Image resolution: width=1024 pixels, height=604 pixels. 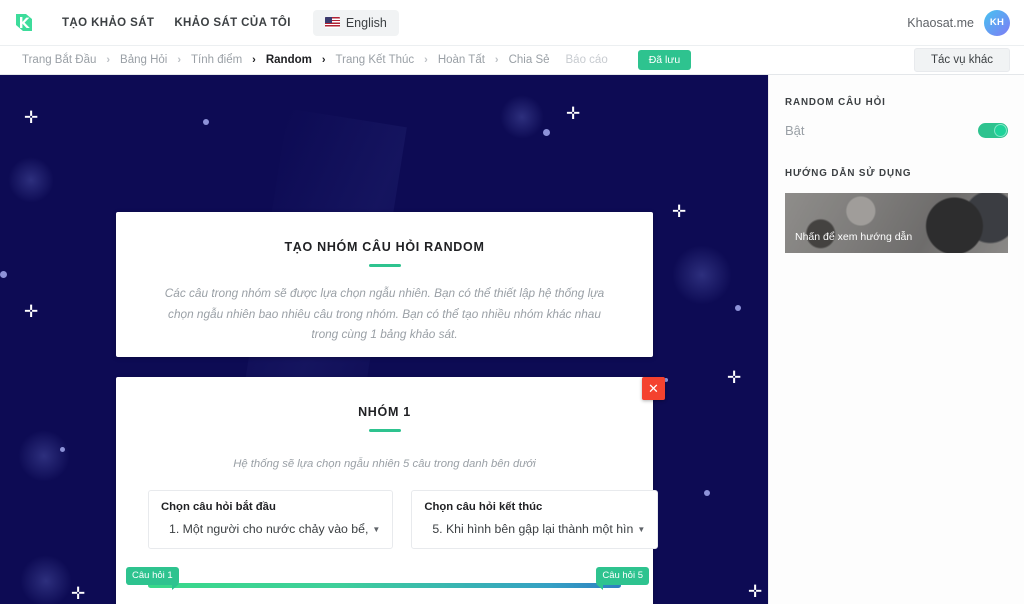 I want to click on language-label: English, so click(x=366, y=22).